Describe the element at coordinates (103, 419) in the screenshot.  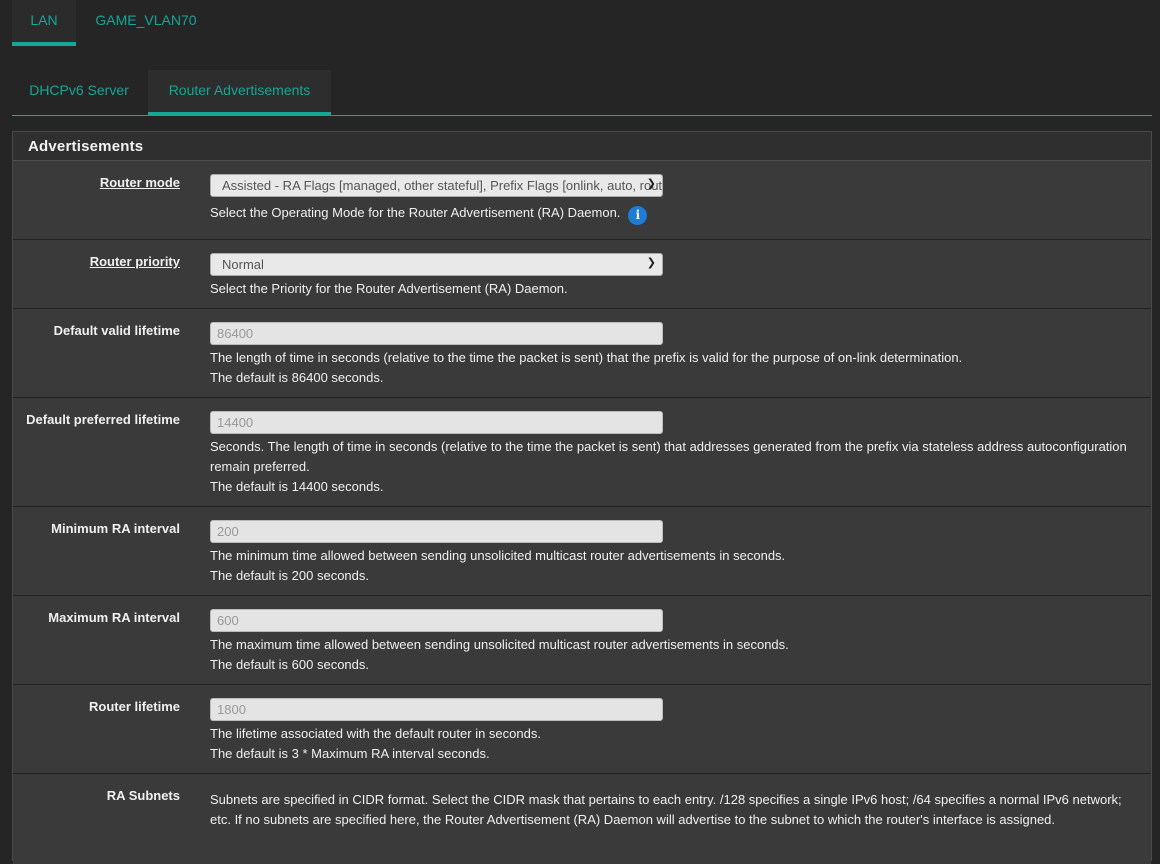
I see `default-preferred-lifetime-label: Default preferred lifetime` at that location.